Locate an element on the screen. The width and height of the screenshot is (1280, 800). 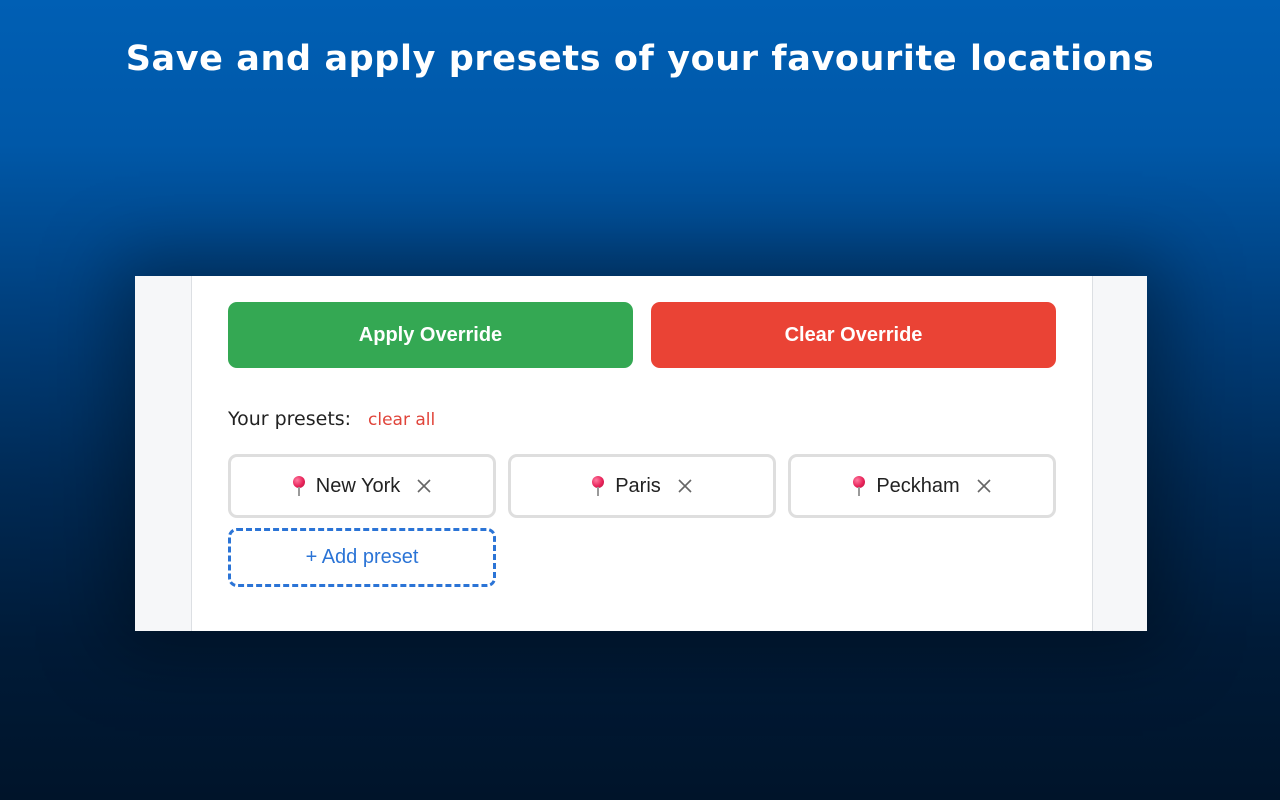
preset-chip-peckham: Peckham is located at coordinates (922, 486).